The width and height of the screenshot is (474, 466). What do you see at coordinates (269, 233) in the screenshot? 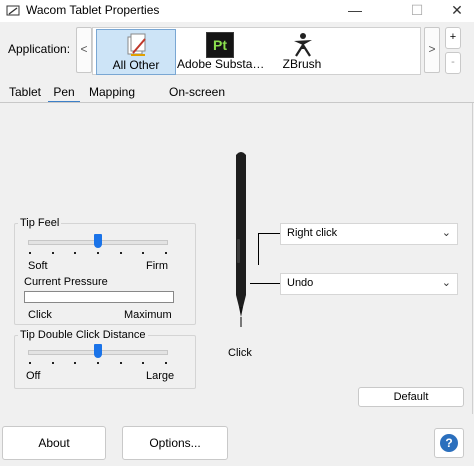
I see `upper-button-leader-h` at bounding box center [269, 233].